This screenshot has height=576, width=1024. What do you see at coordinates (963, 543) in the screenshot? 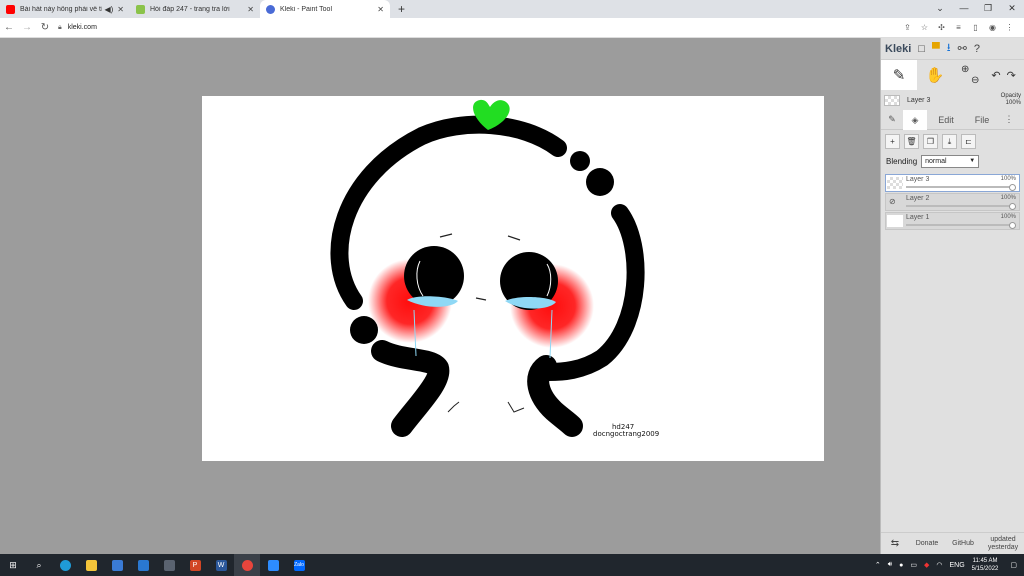
I see `github-link: GitHub` at bounding box center [963, 543].